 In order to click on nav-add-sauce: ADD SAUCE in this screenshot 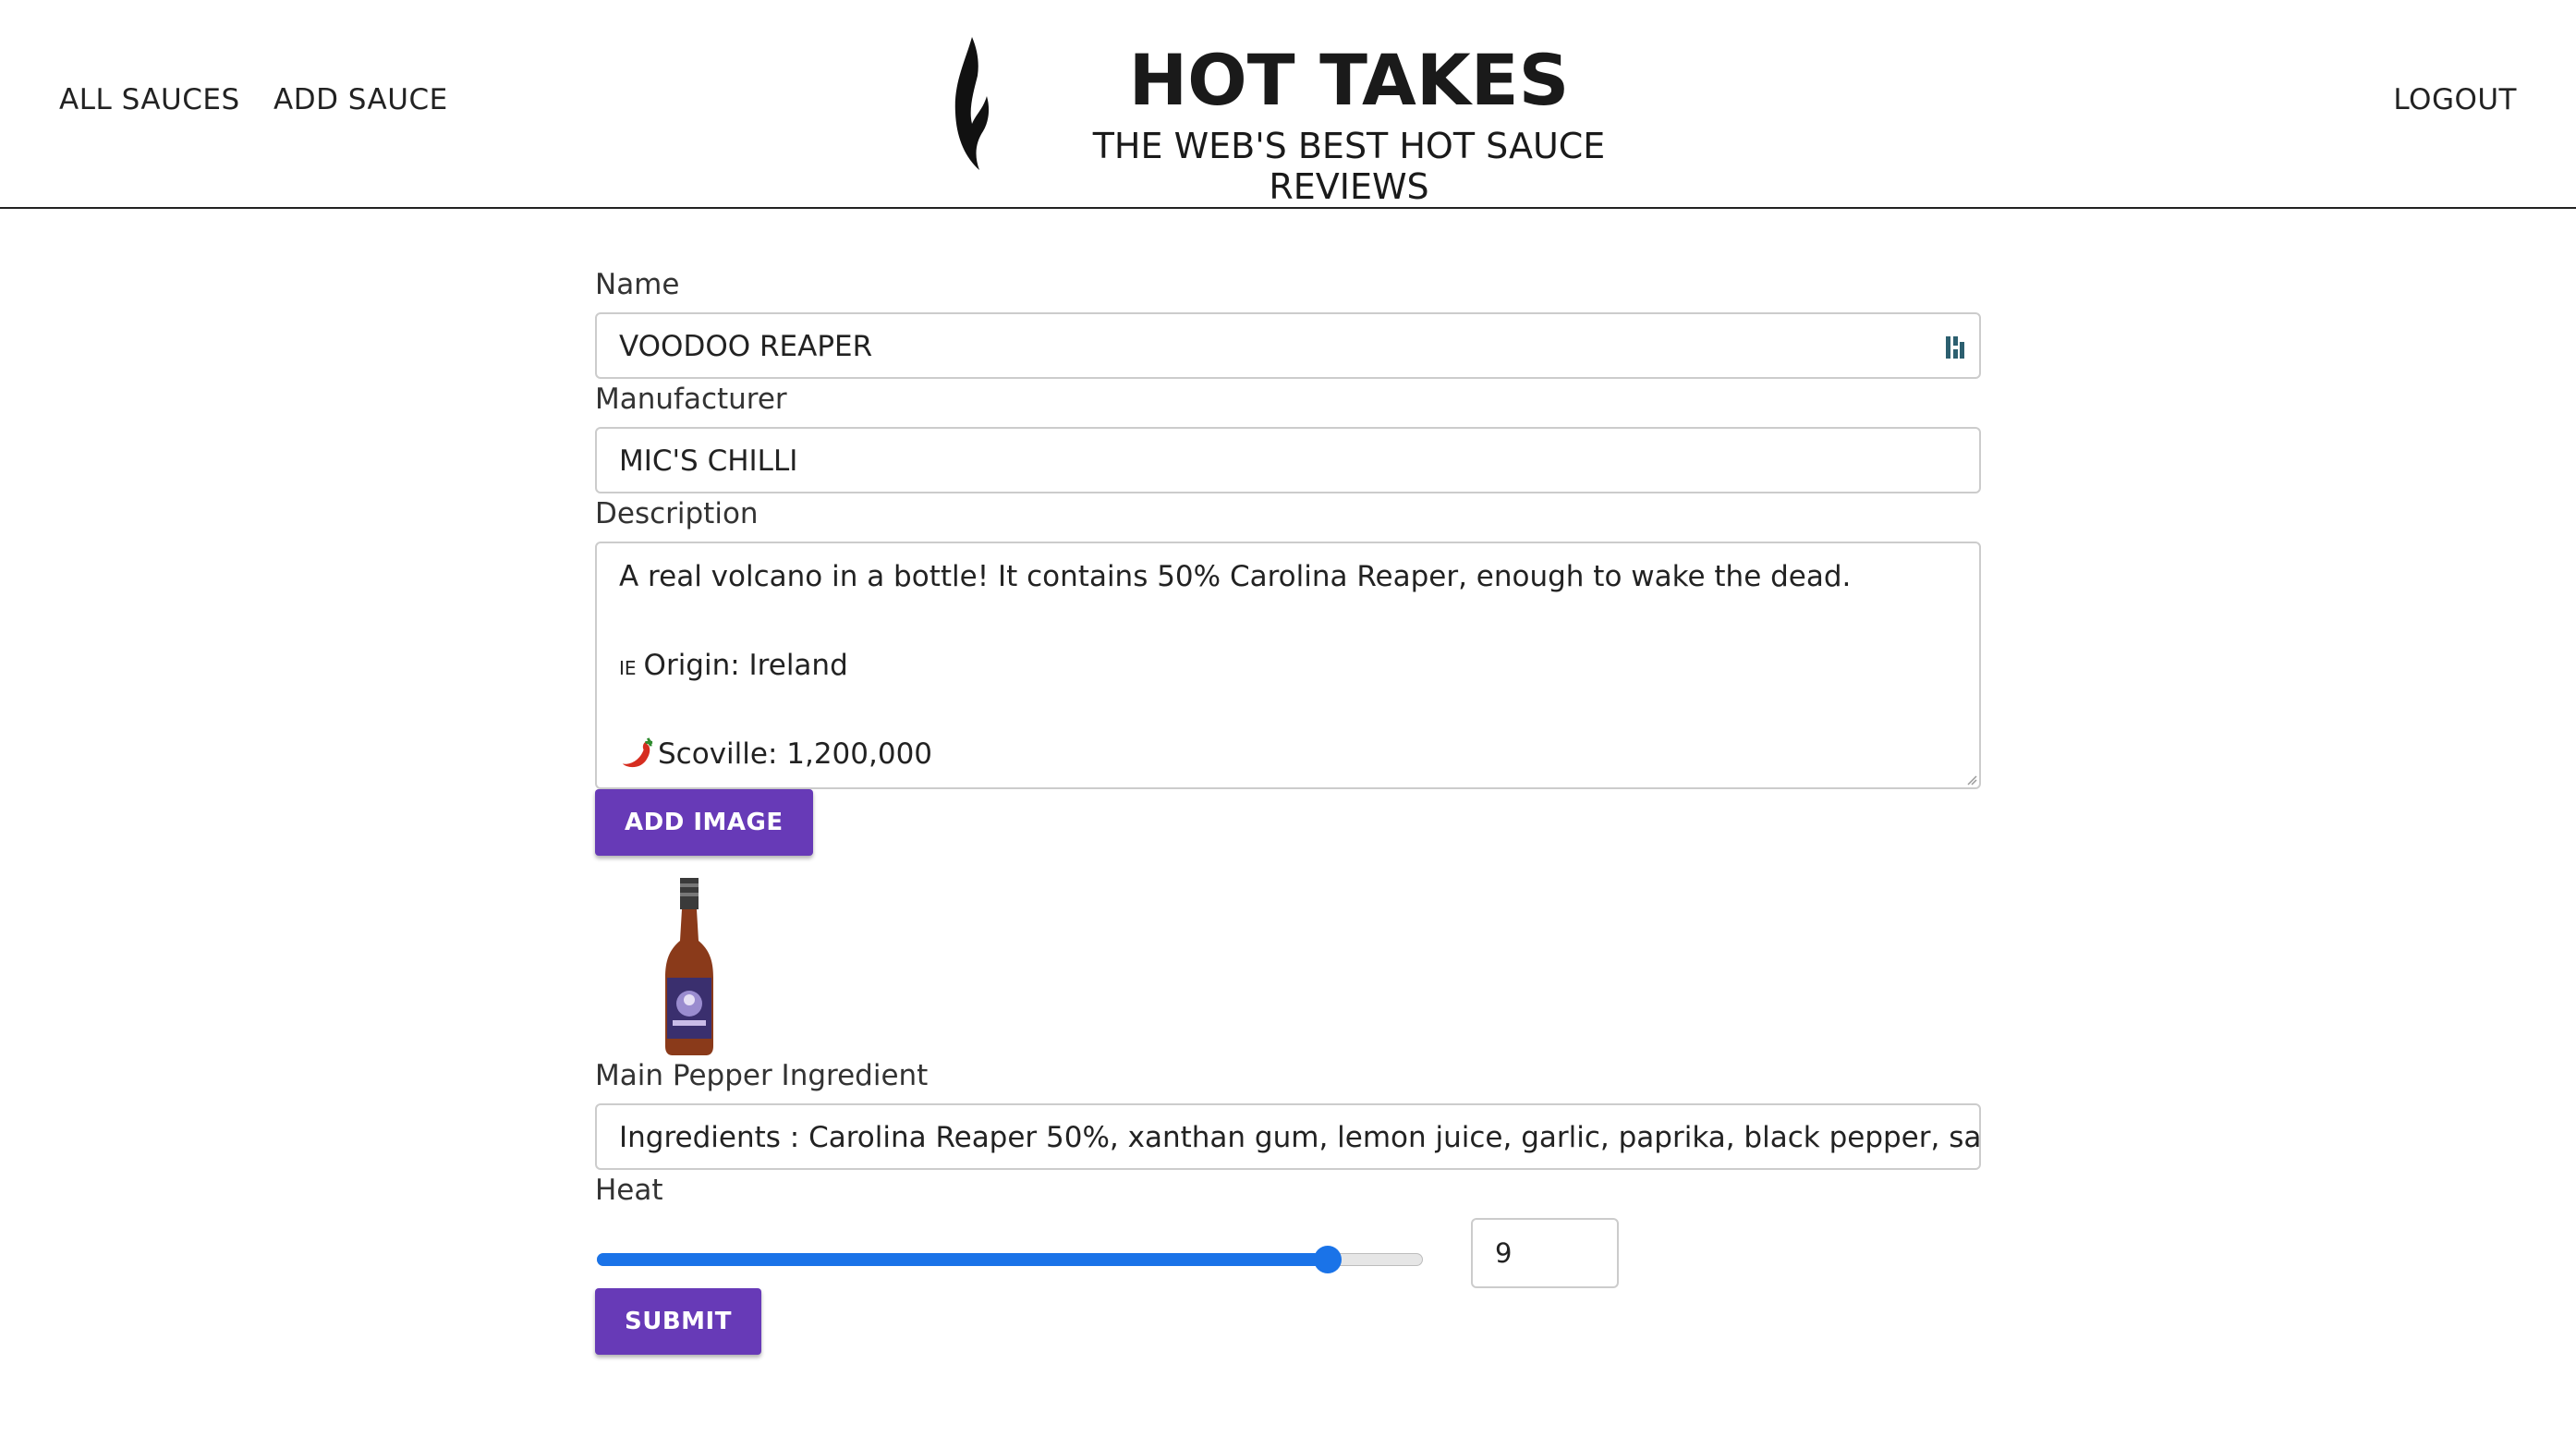, I will do `click(360, 99)`.